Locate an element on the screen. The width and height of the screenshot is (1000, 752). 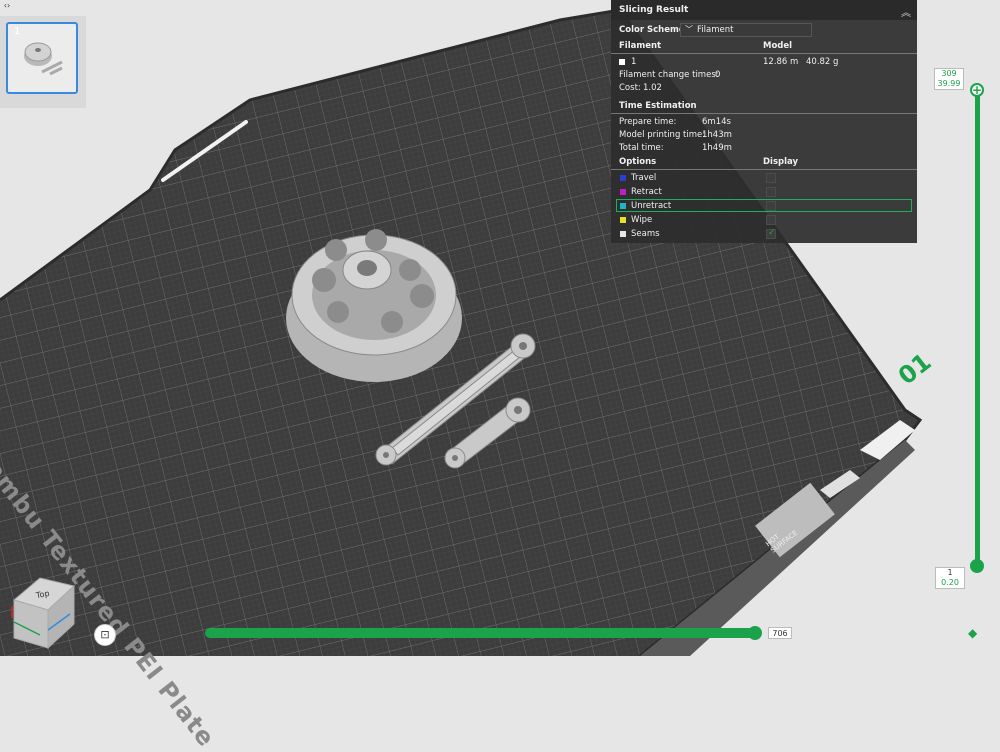
bottom-layer-label: 1 0.20 is located at coordinates (950, 578).